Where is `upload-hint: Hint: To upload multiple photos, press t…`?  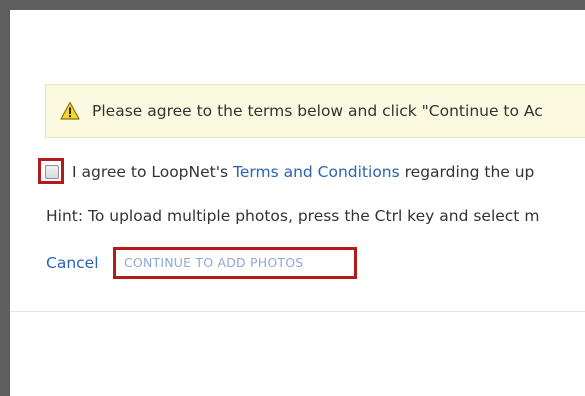
upload-hint: Hint: To upload multiple photos, press t… is located at coordinates (293, 216).